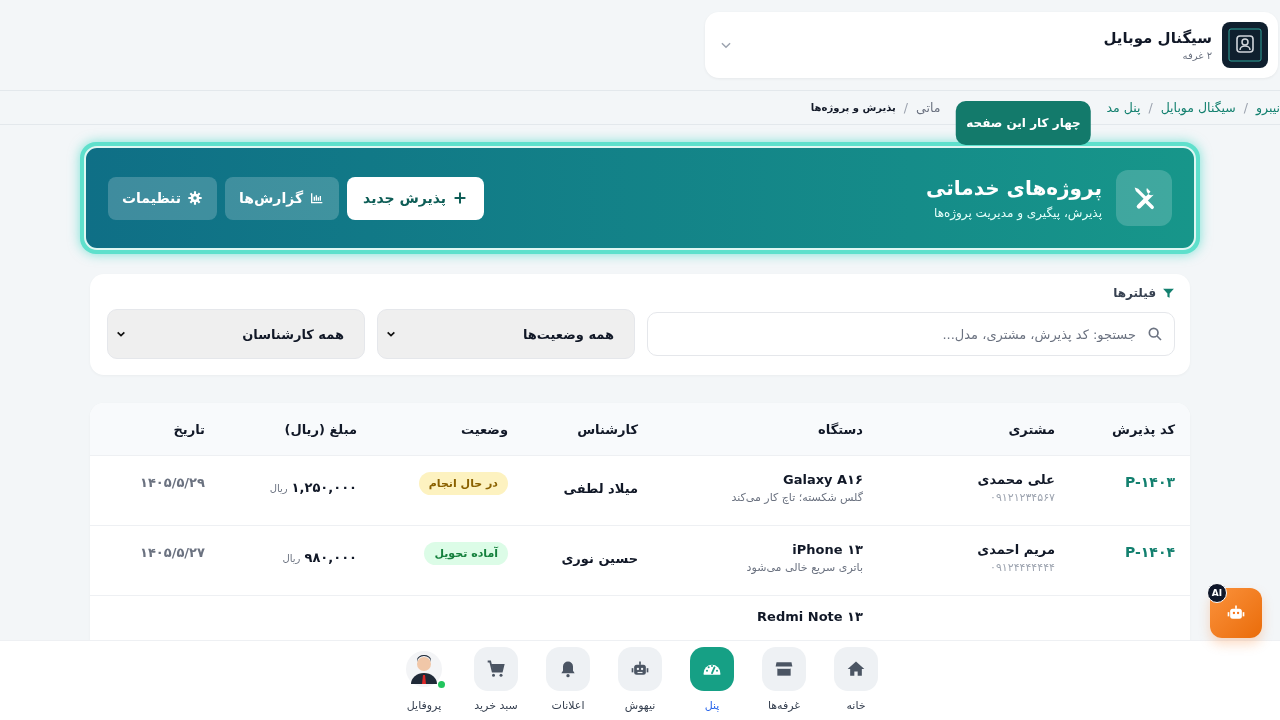  What do you see at coordinates (1031, 429) in the screenshot?
I see `column-header: مشتری` at bounding box center [1031, 429].